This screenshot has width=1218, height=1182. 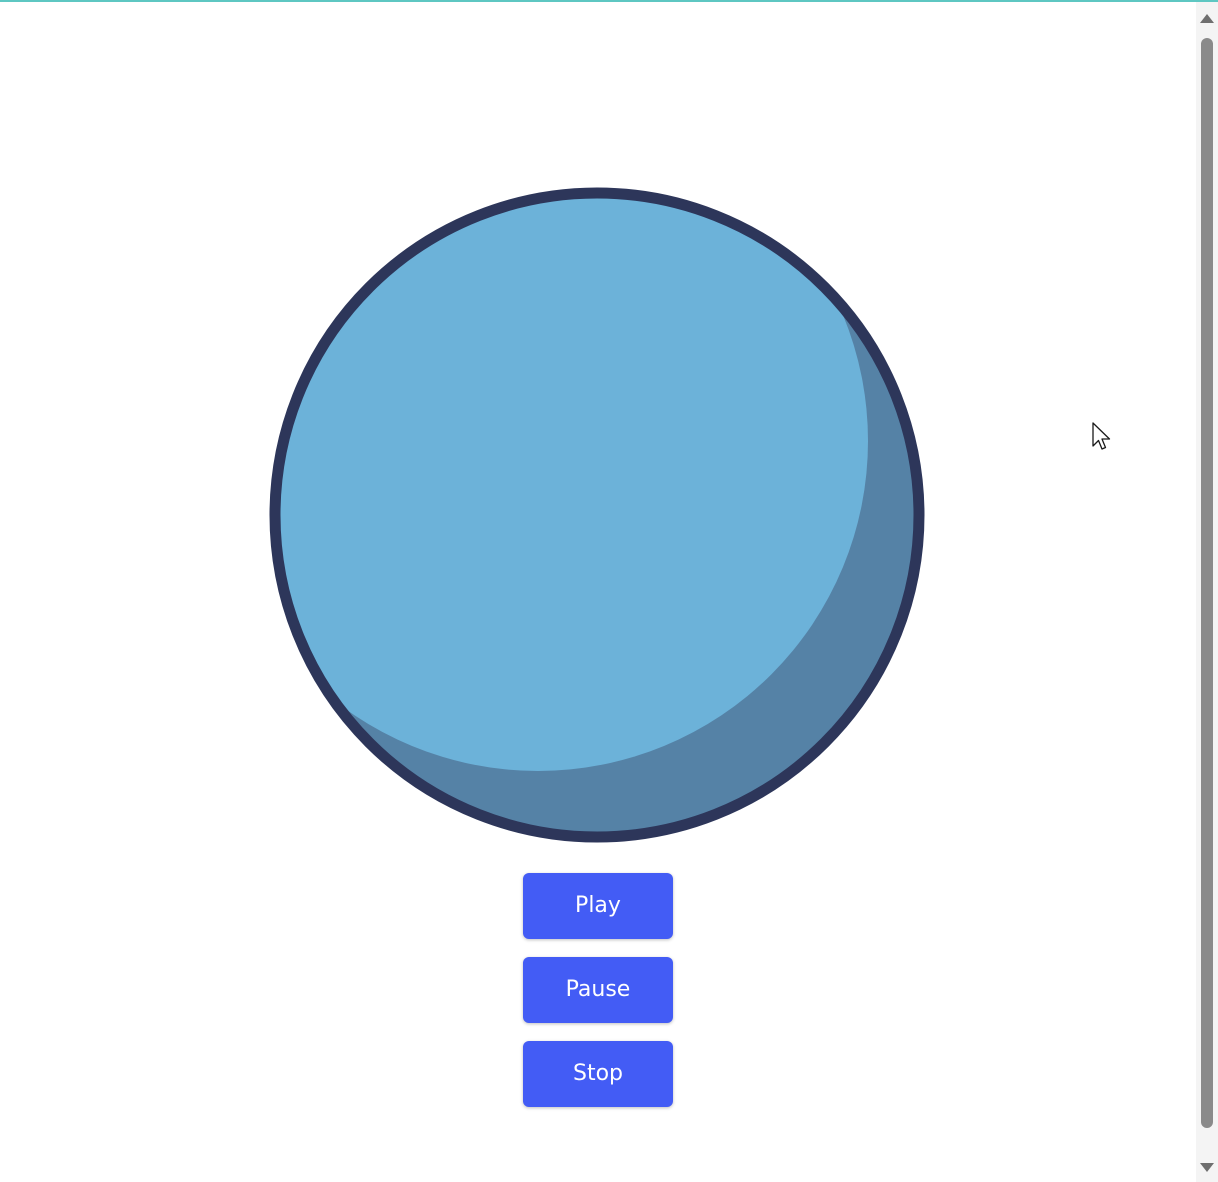 I want to click on vertical-scrollbar, so click(x=1207, y=592).